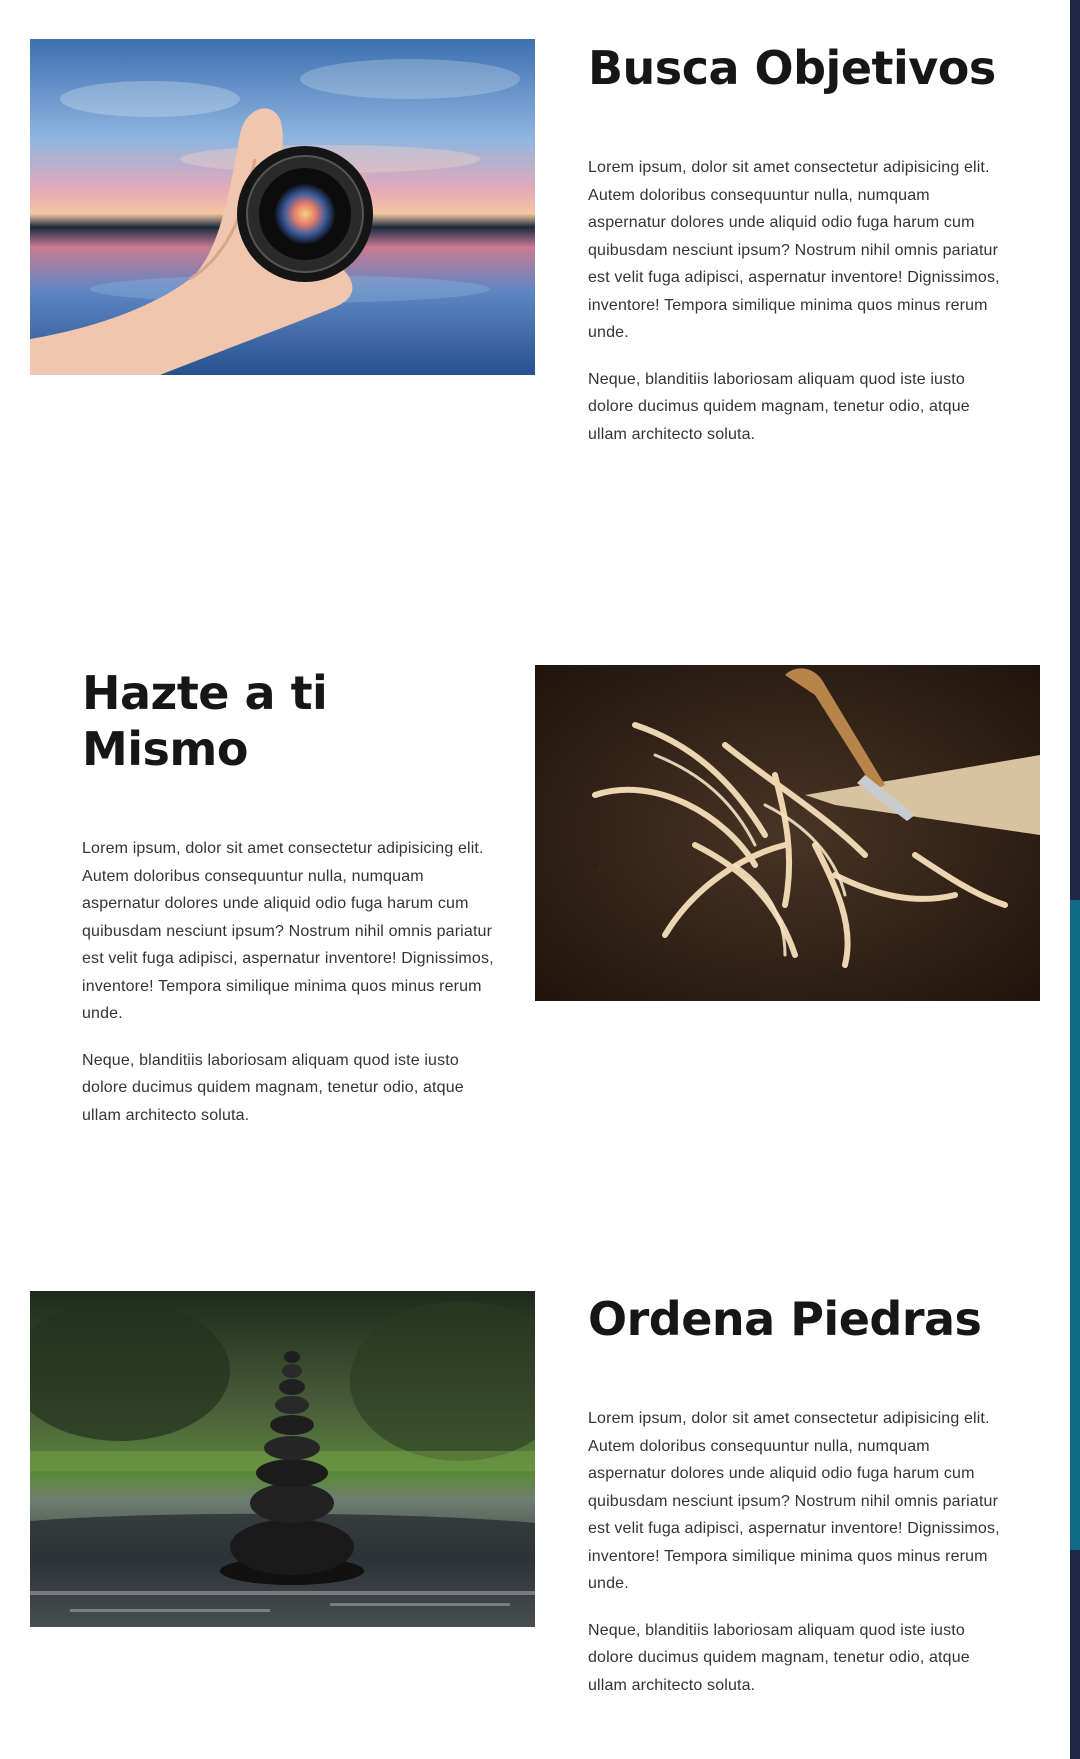 The height and width of the screenshot is (1759, 1080). I want to click on lens-photo-illustration, so click(282, 207).